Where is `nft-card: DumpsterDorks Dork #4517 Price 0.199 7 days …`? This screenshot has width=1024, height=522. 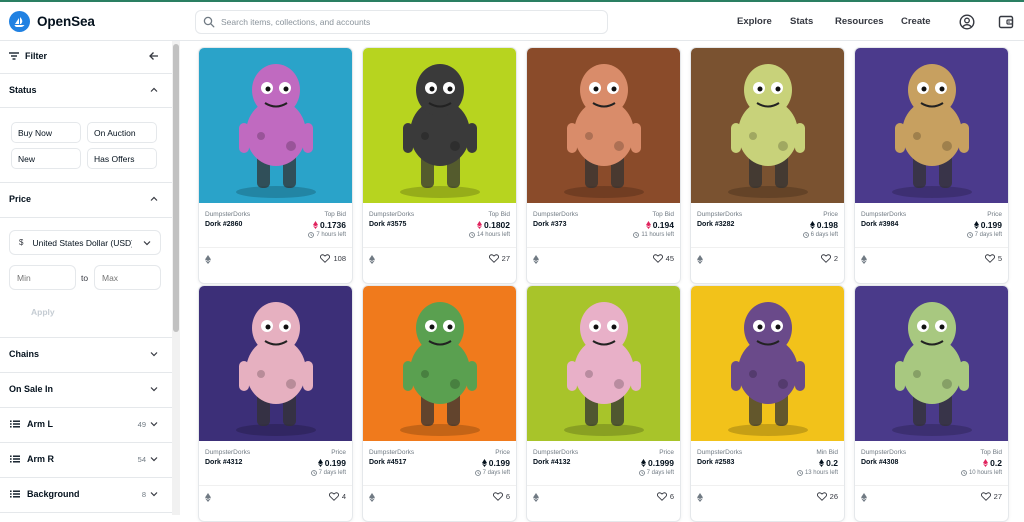 nft-card: DumpsterDorks Dork #4517 Price 0.199 7 days … is located at coordinates (439, 403).